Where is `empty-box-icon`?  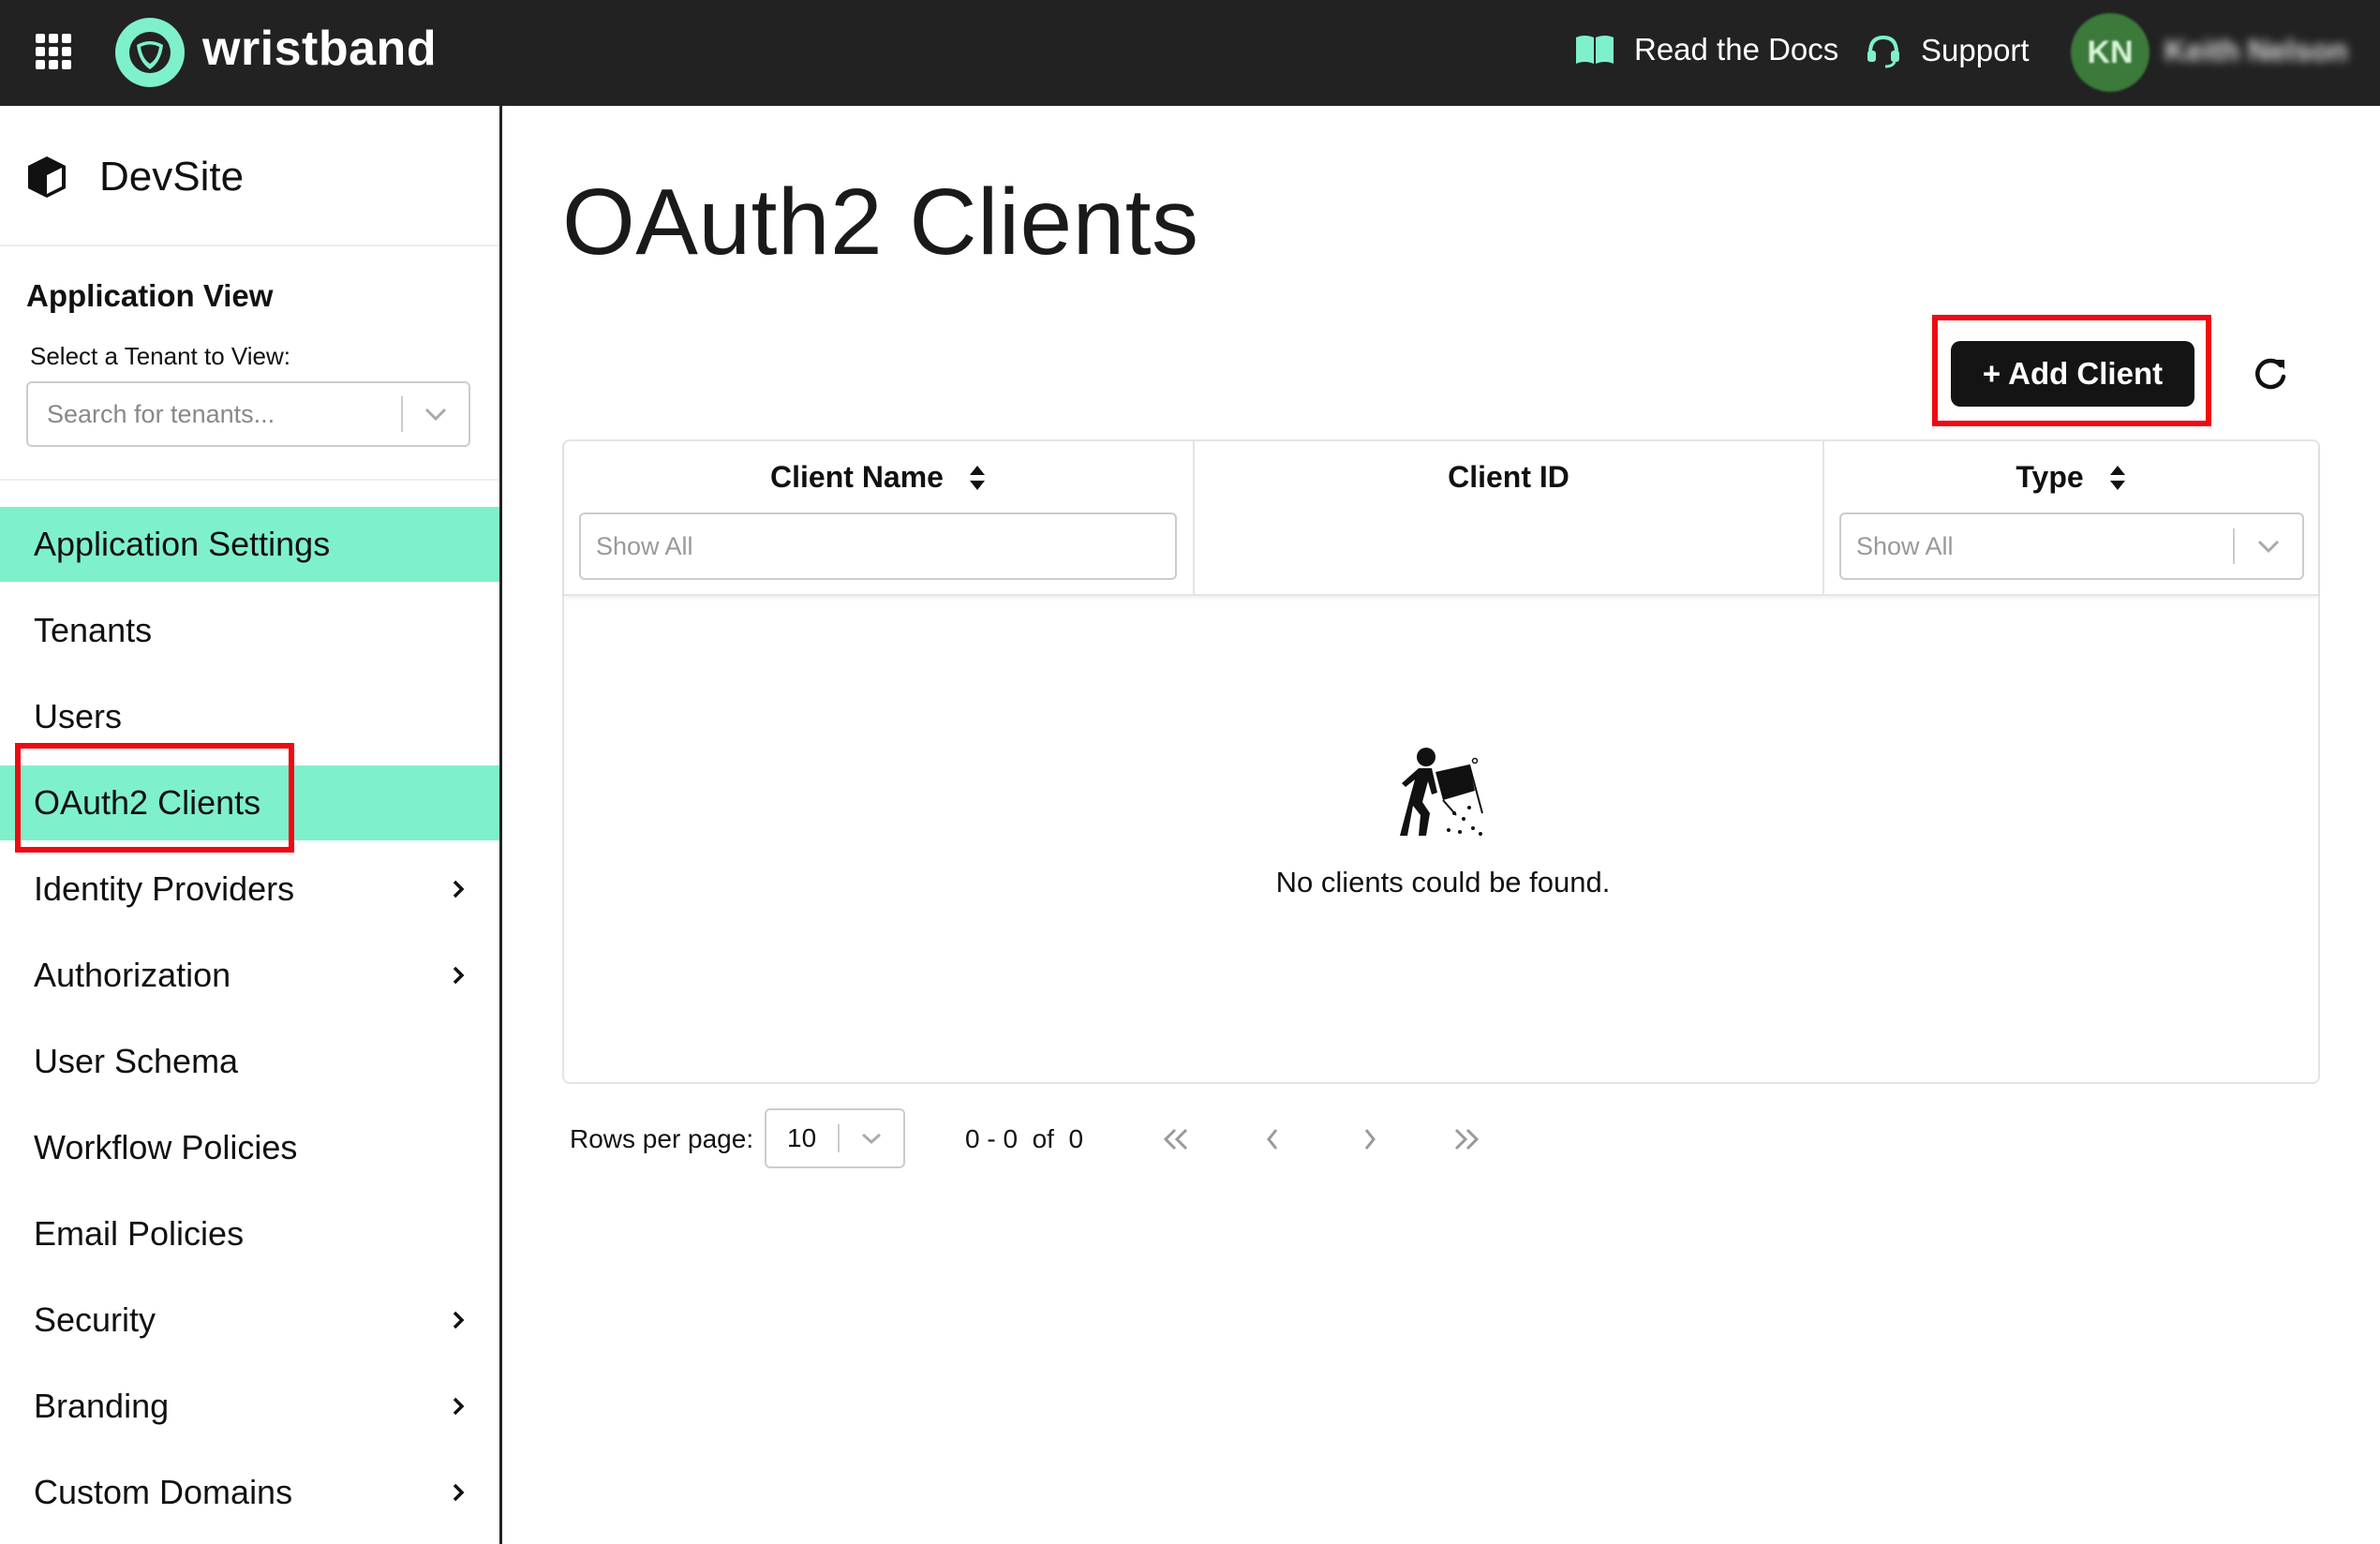
empty-box-icon is located at coordinates (1441, 792).